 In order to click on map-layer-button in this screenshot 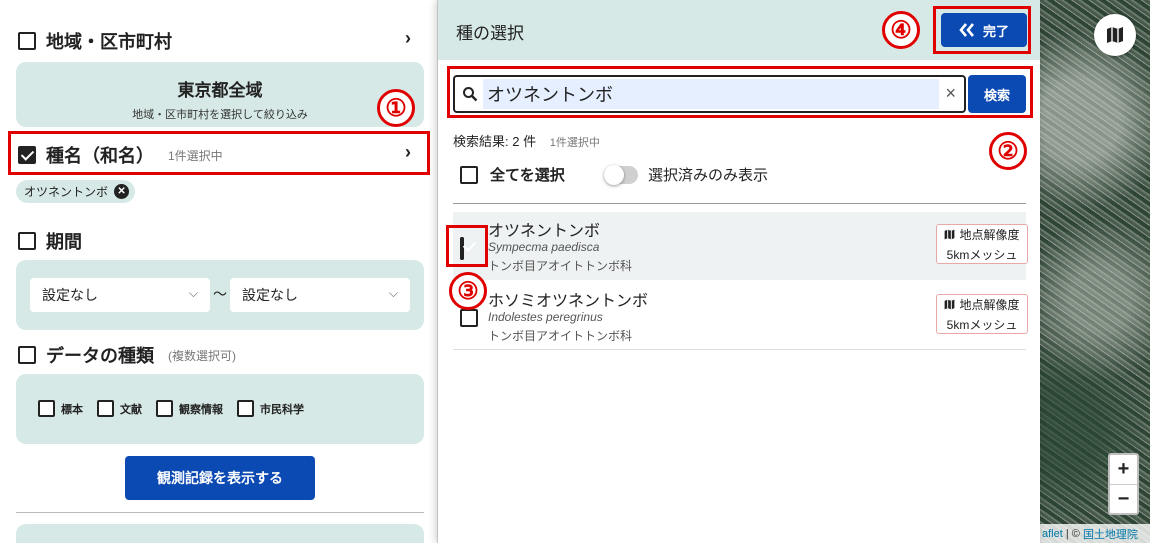, I will do `click(1115, 35)`.